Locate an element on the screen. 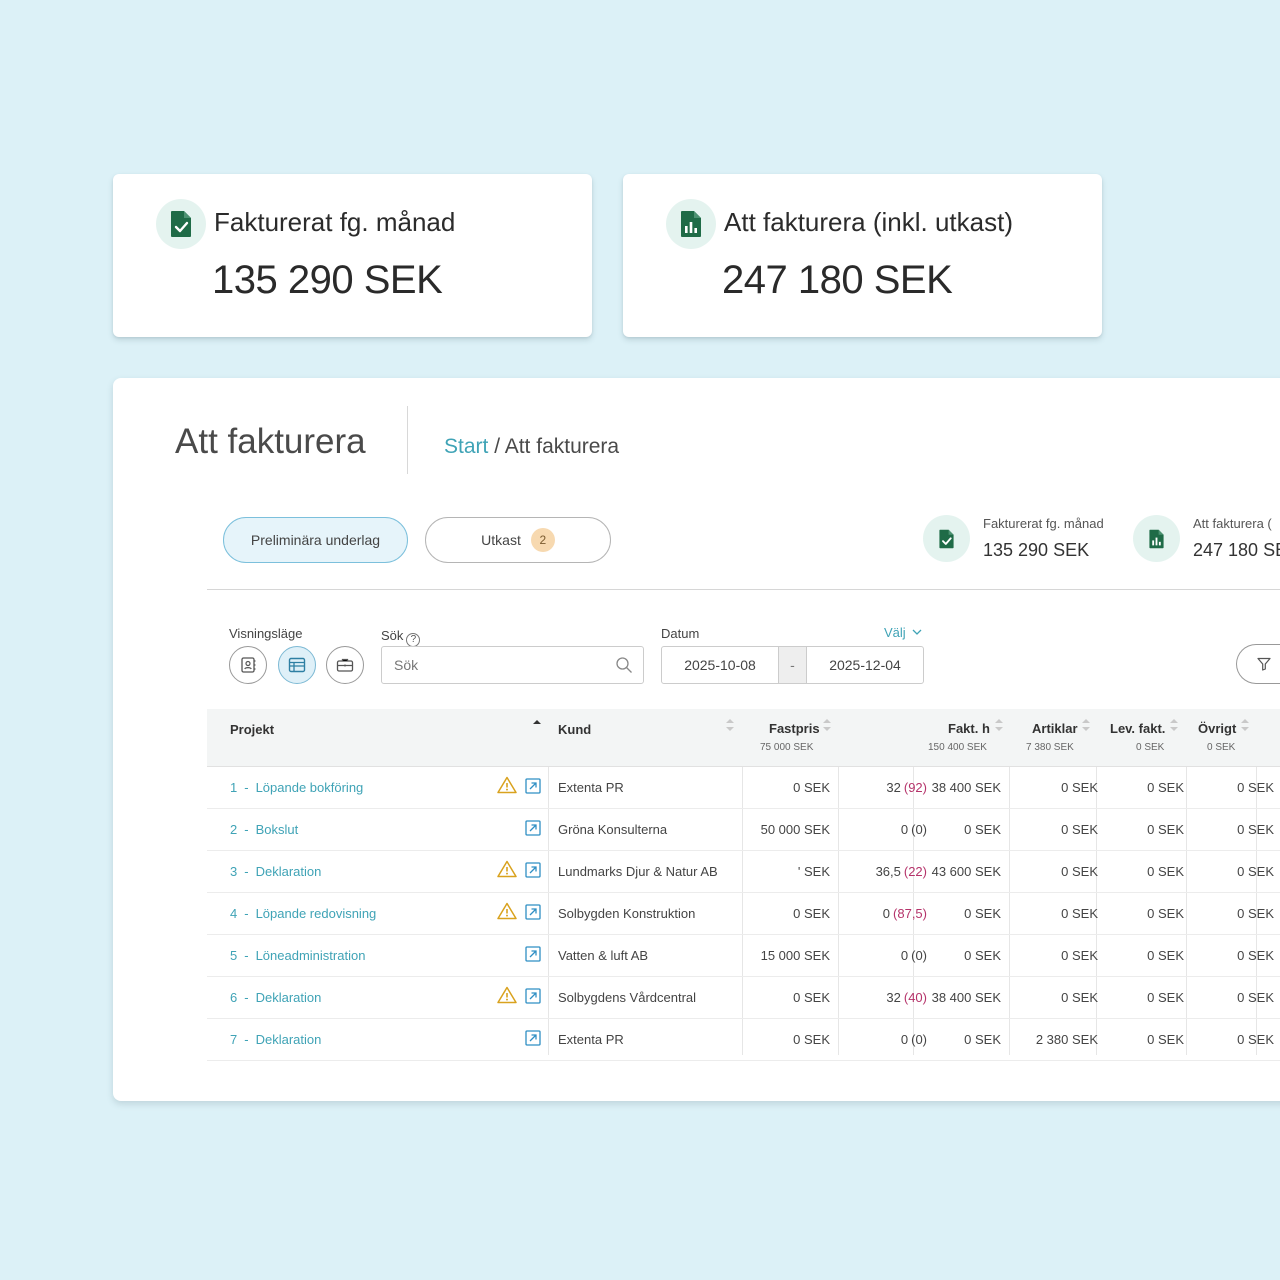 The image size is (1280, 1280). help-icon: ? is located at coordinates (413, 639).